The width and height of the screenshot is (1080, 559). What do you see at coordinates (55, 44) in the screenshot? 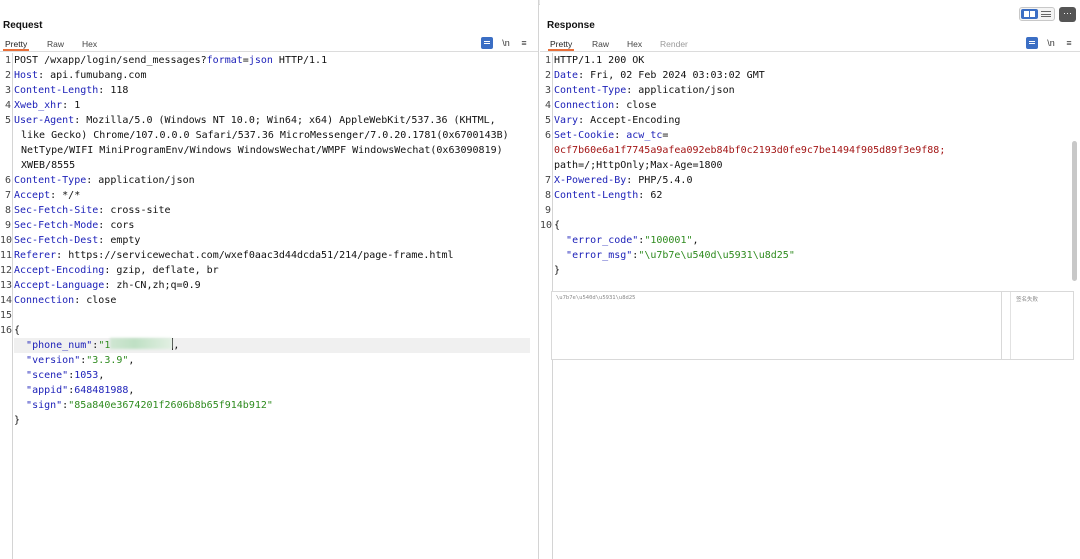
I see `request-tab-raw: Raw` at bounding box center [55, 44].